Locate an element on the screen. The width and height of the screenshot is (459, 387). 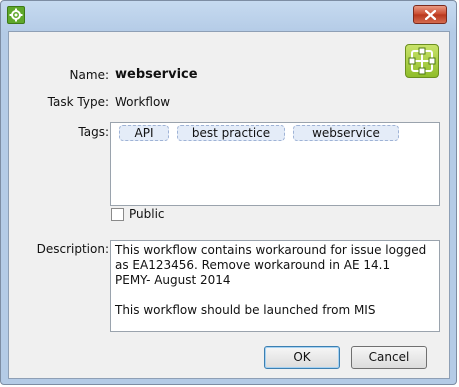
workflow-icon is located at coordinates (422, 61).